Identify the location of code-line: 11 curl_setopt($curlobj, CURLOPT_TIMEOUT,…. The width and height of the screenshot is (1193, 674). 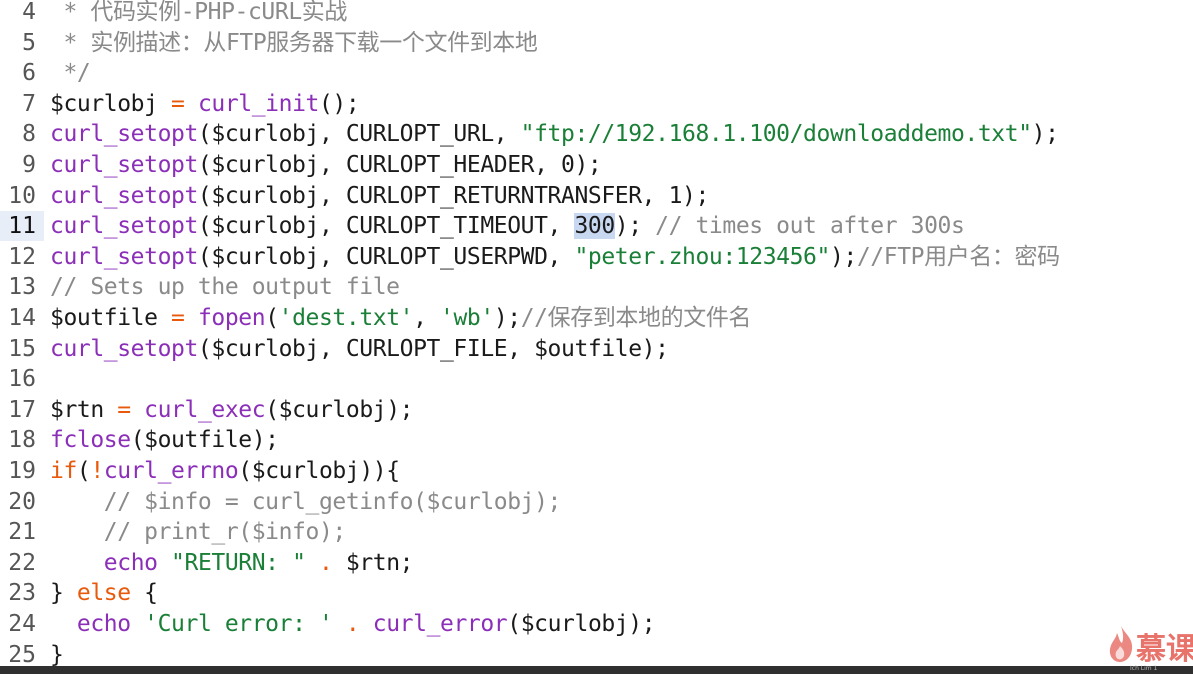
(596, 226).